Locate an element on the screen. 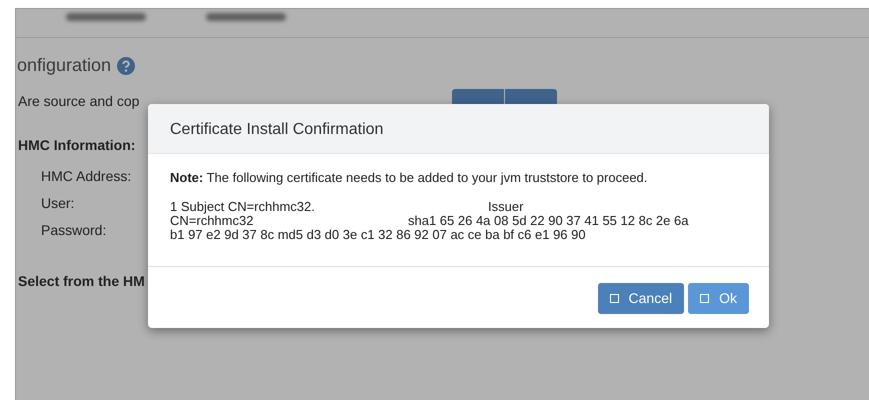  dialog-button: Ok is located at coordinates (718, 298).